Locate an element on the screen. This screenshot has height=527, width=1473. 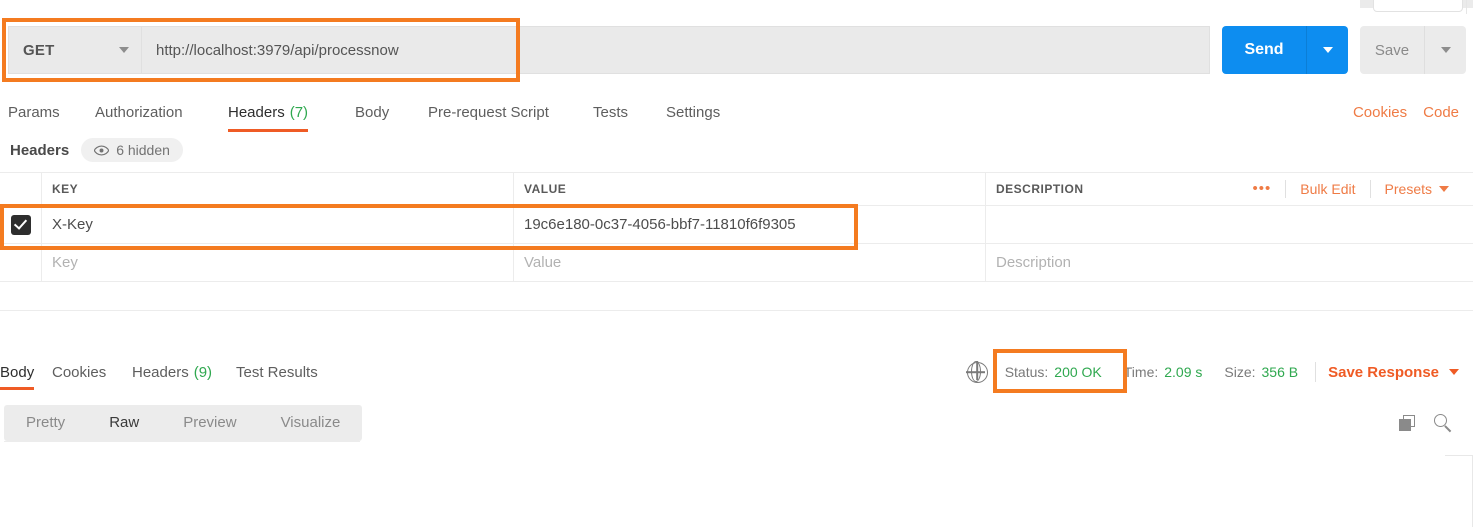
tab-label: Settings is located at coordinates (693, 112).